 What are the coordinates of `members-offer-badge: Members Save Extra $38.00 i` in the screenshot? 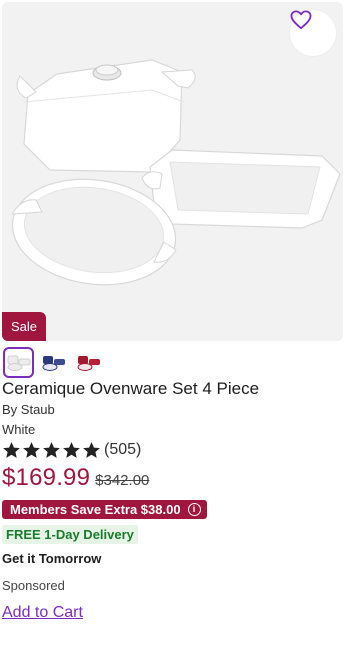 It's located at (104, 509).